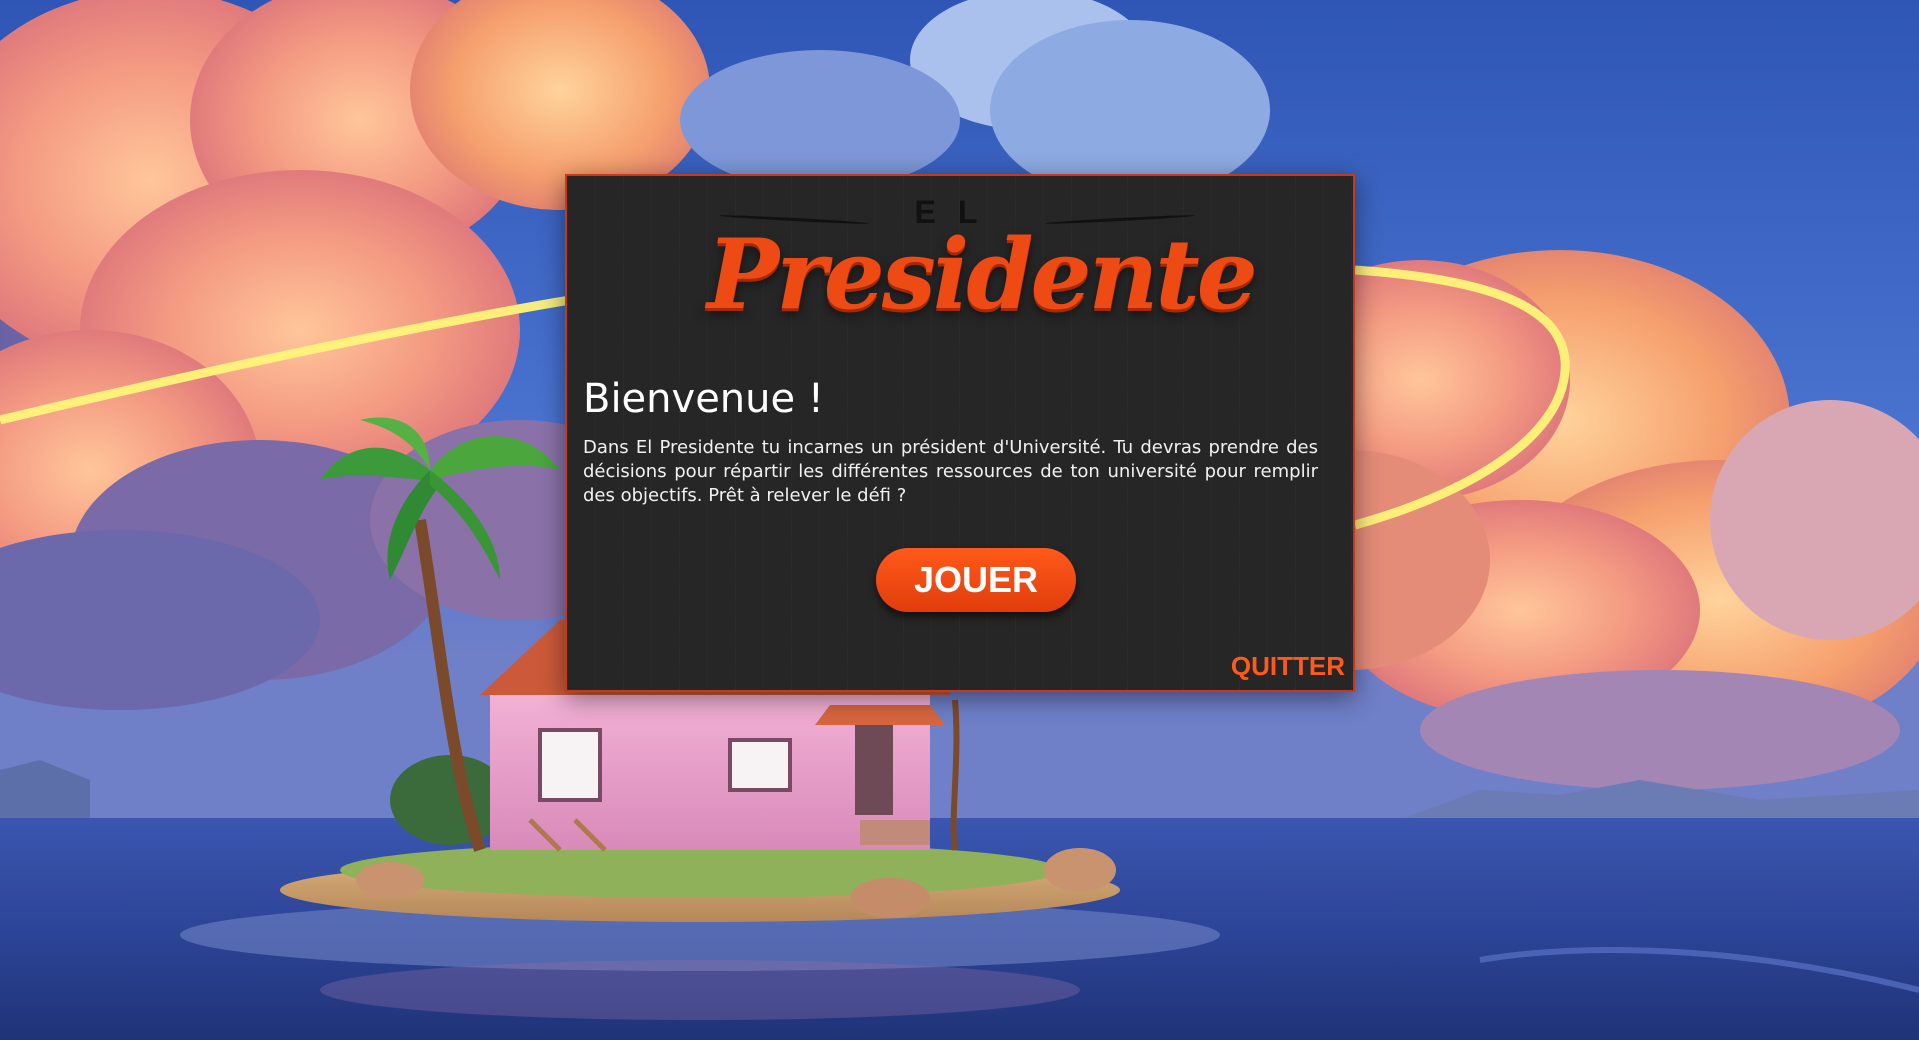  Describe the element at coordinates (703, 399) in the screenshot. I see `dialog-title: Bienvenue !` at that location.